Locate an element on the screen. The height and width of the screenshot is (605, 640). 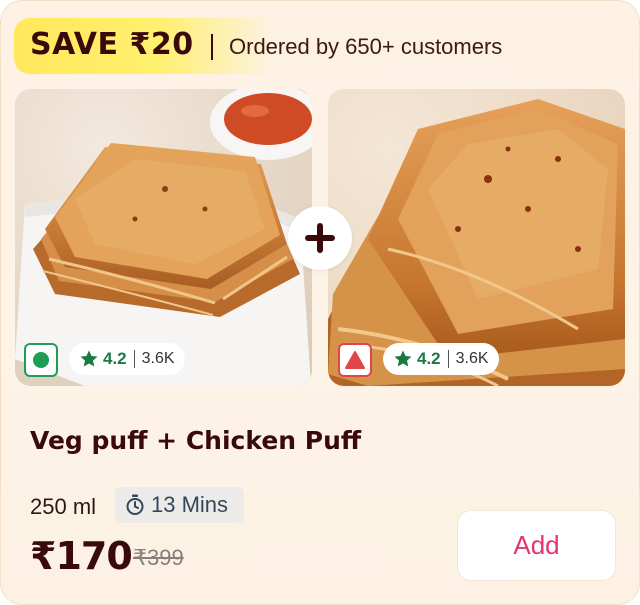
veg-indicator is located at coordinates (41, 360).